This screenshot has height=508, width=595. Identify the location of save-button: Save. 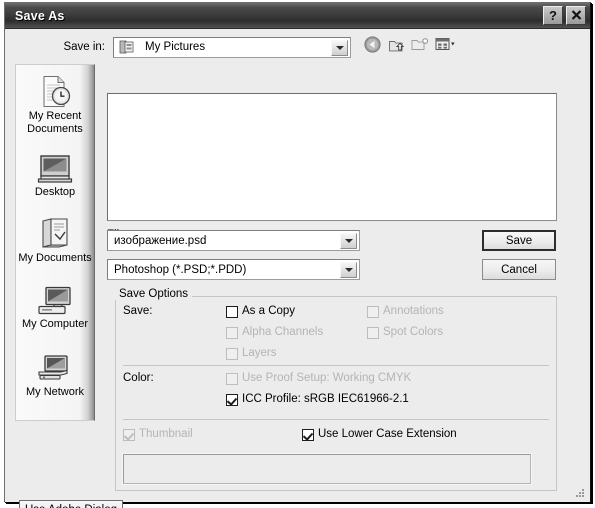
(519, 240).